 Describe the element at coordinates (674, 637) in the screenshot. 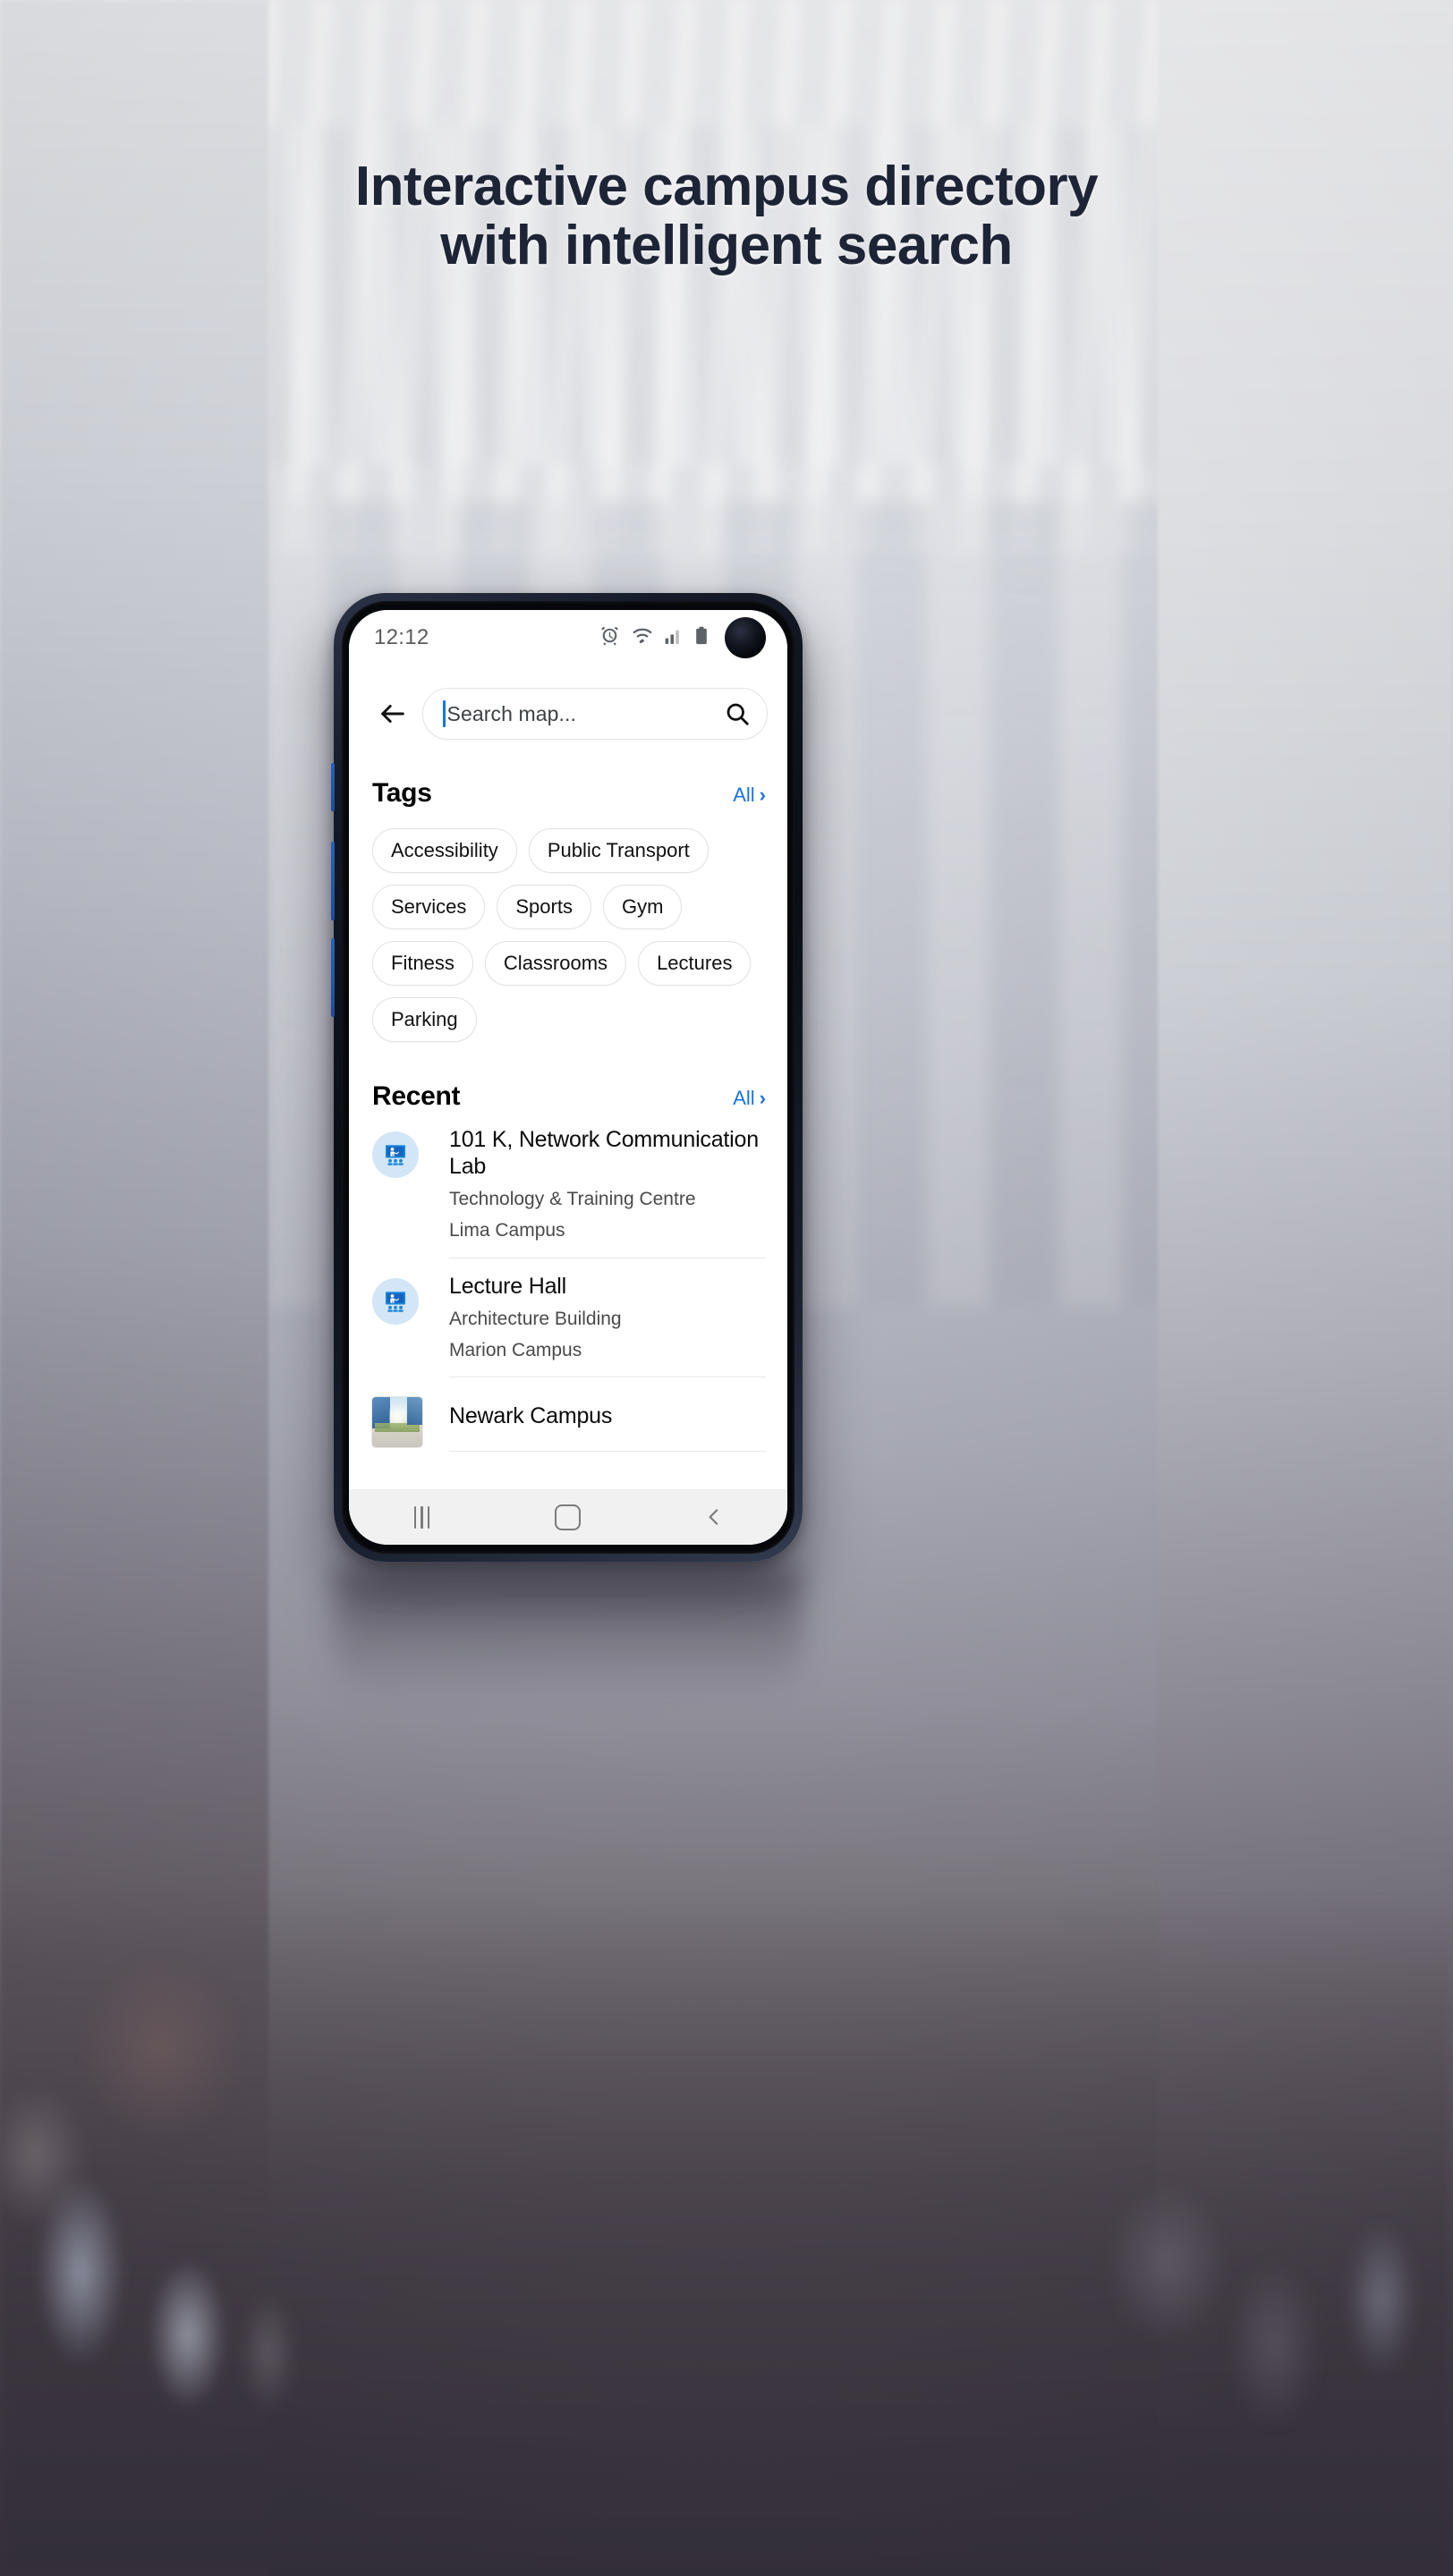

I see `signal-icon` at that location.